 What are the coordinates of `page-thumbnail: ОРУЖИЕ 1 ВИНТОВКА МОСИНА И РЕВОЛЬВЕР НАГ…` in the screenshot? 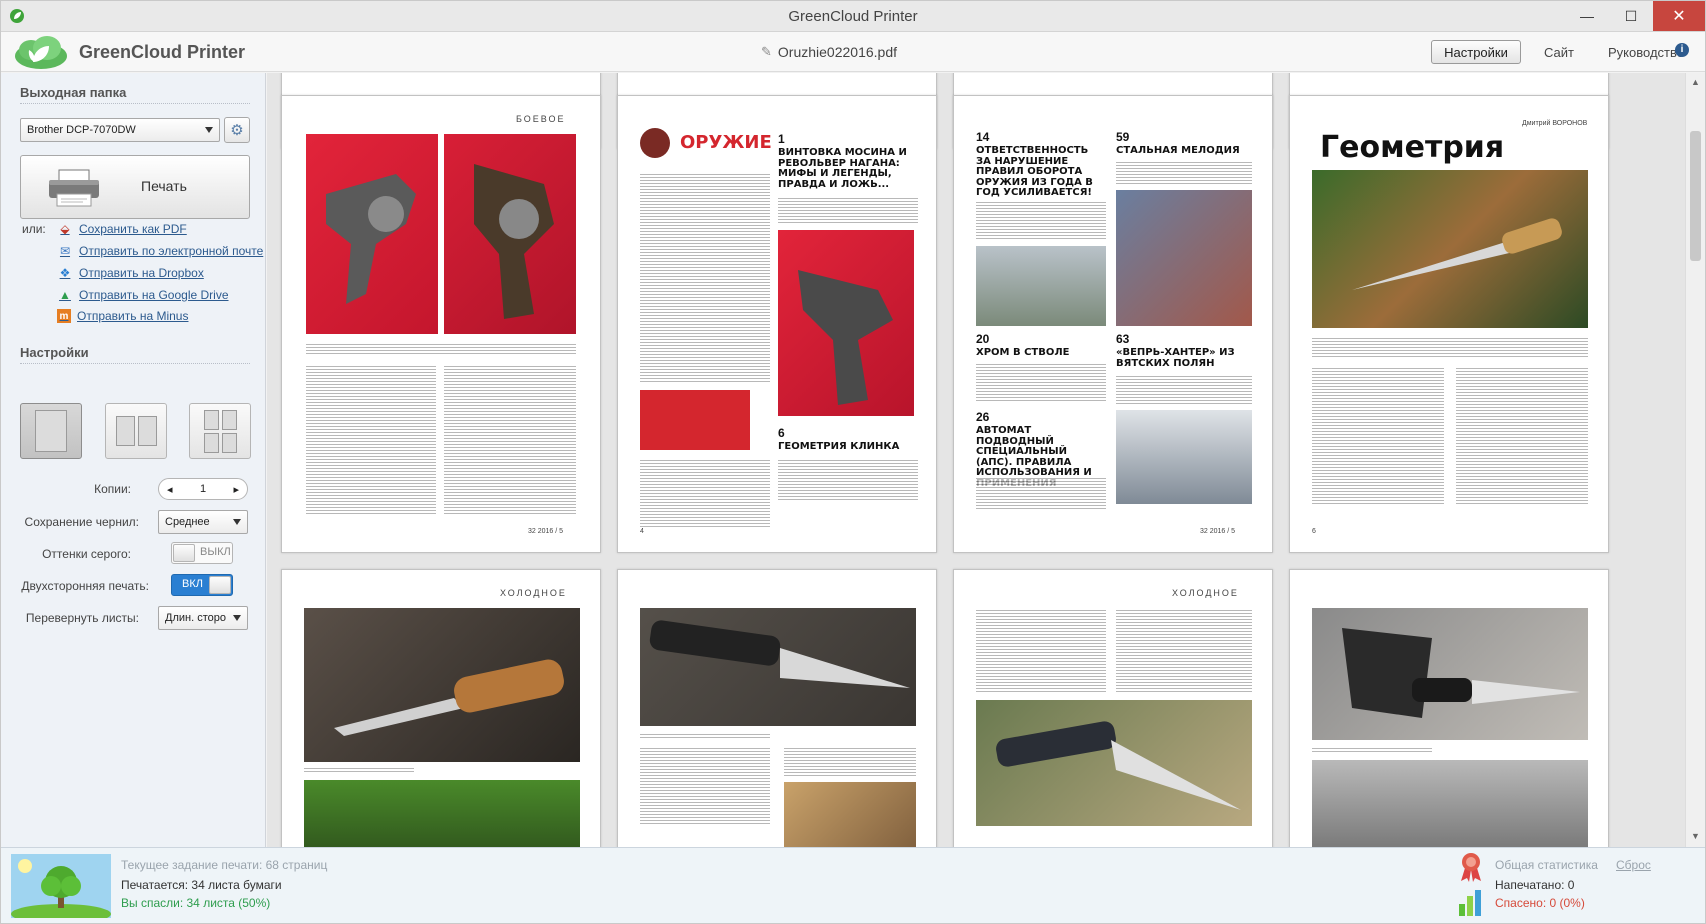 It's located at (777, 324).